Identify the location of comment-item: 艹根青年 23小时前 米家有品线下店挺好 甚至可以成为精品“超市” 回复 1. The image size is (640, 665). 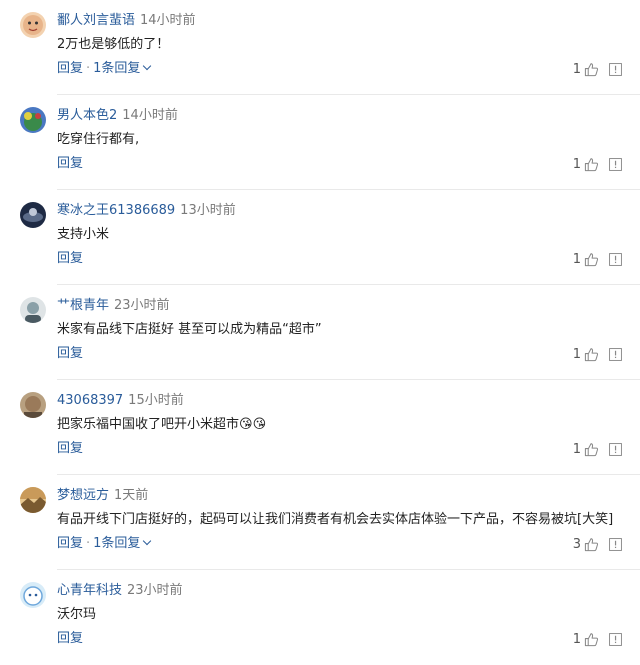
(320, 332).